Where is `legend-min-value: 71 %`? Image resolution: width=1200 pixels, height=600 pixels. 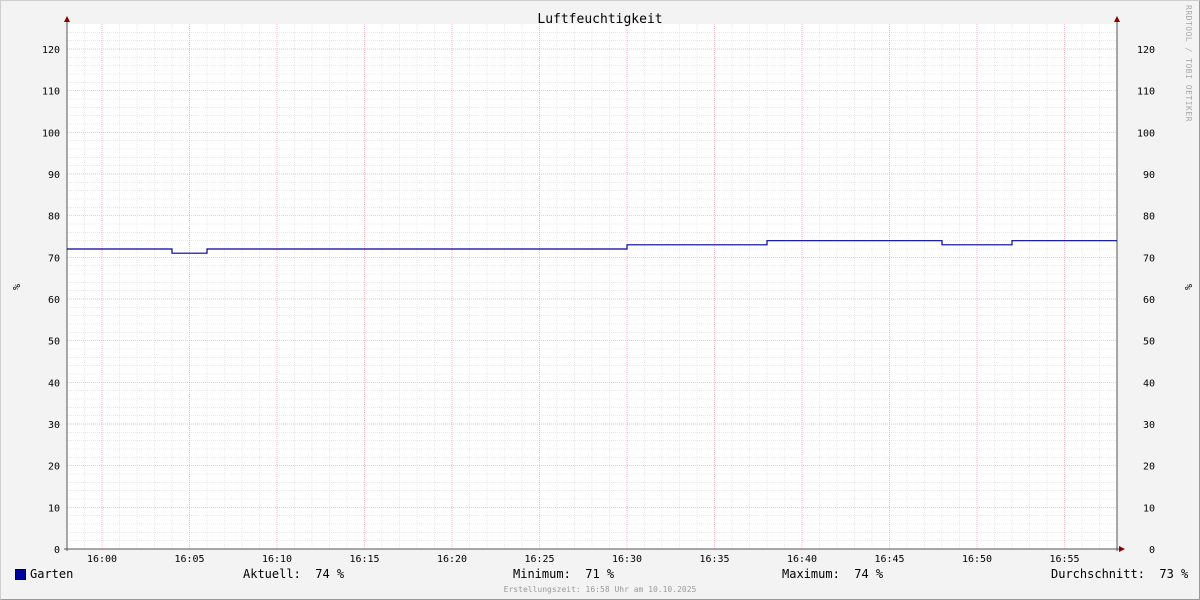 legend-min-value: 71 % is located at coordinates (600, 574).